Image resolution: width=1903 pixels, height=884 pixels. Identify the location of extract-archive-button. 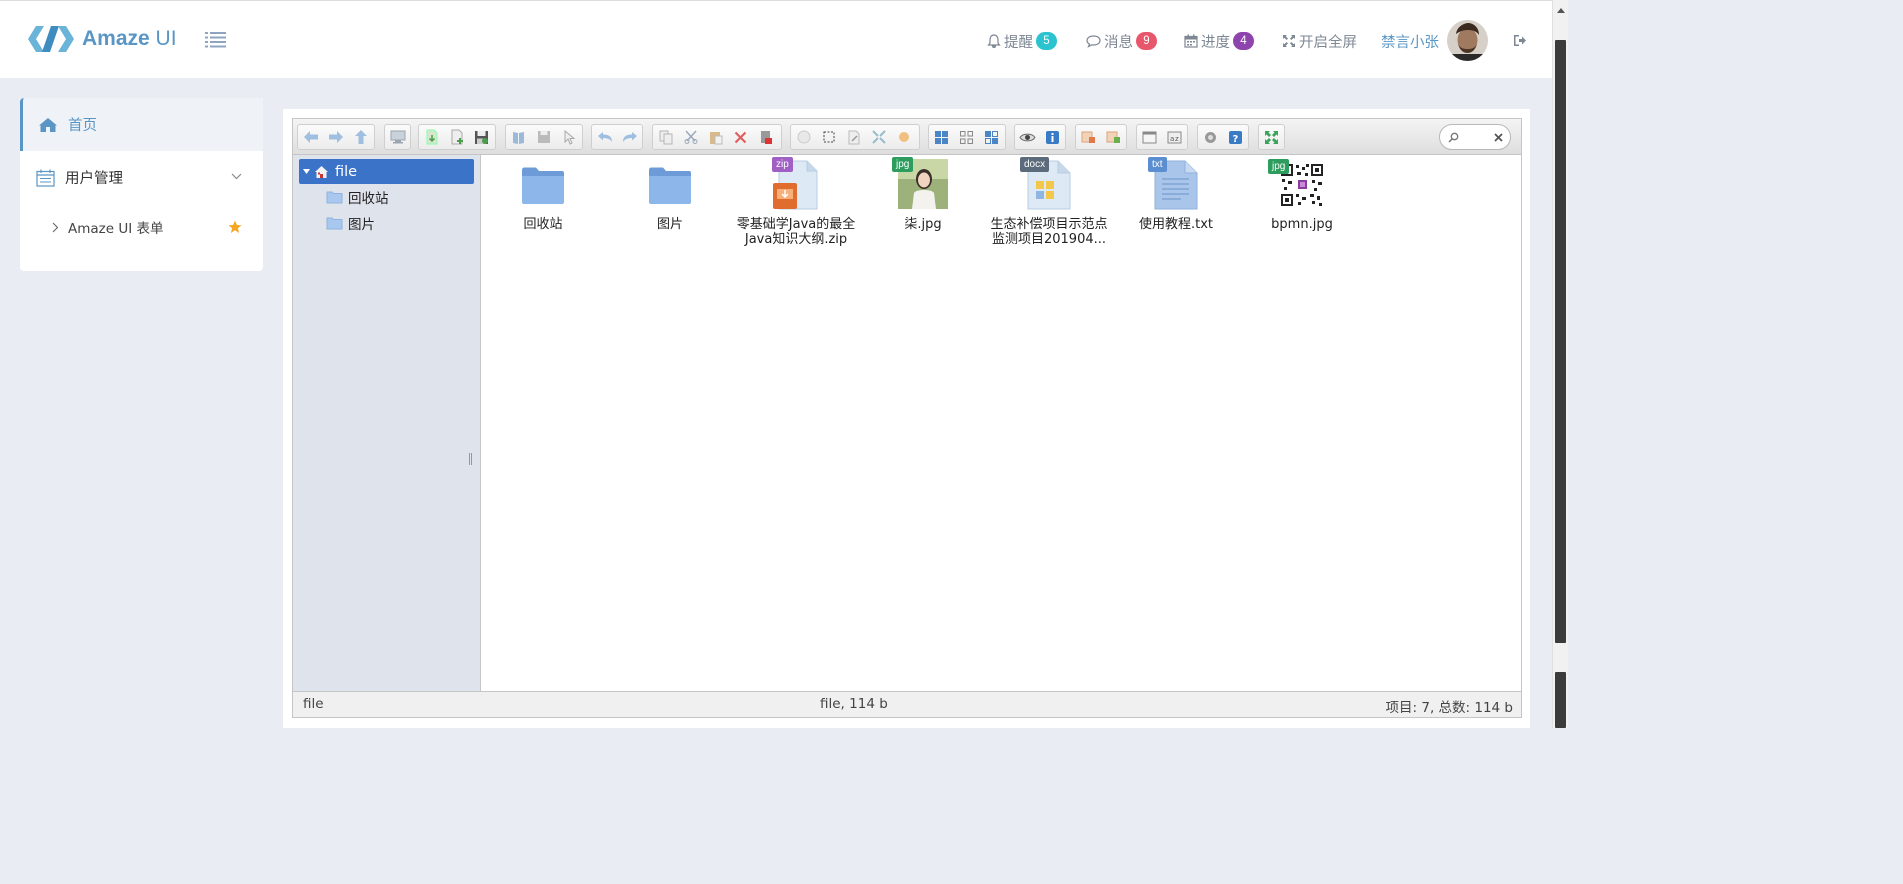
(1113, 137).